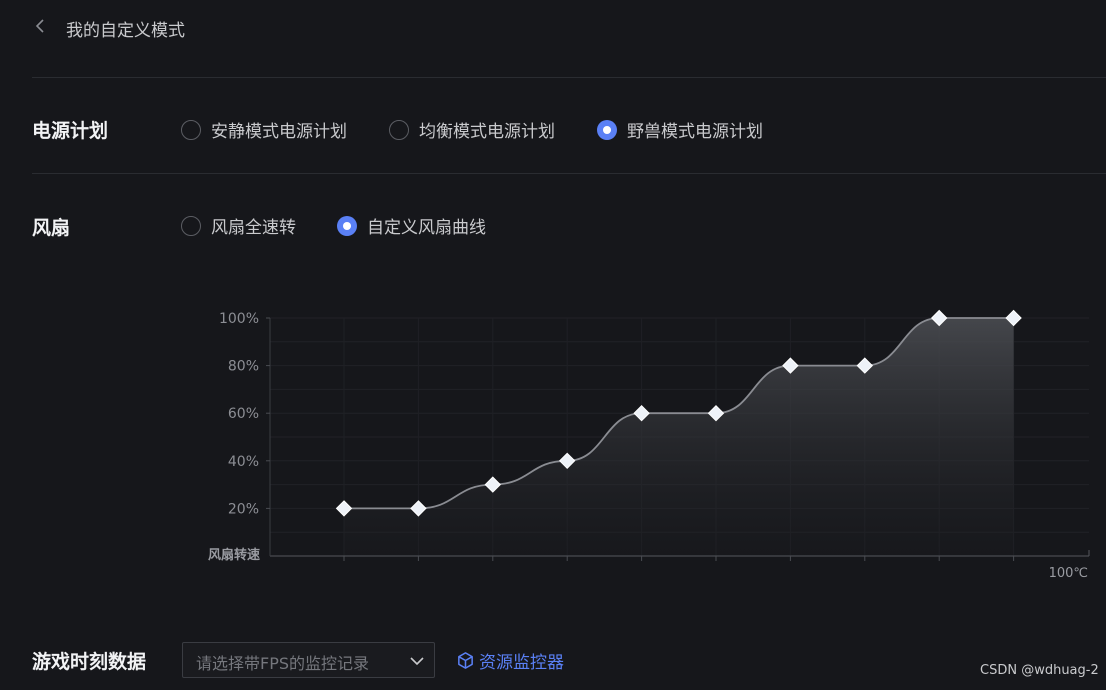 The width and height of the screenshot is (1106, 690). Describe the element at coordinates (1039, 670) in the screenshot. I see `watermark: CSDN @wdhuag-2` at that location.